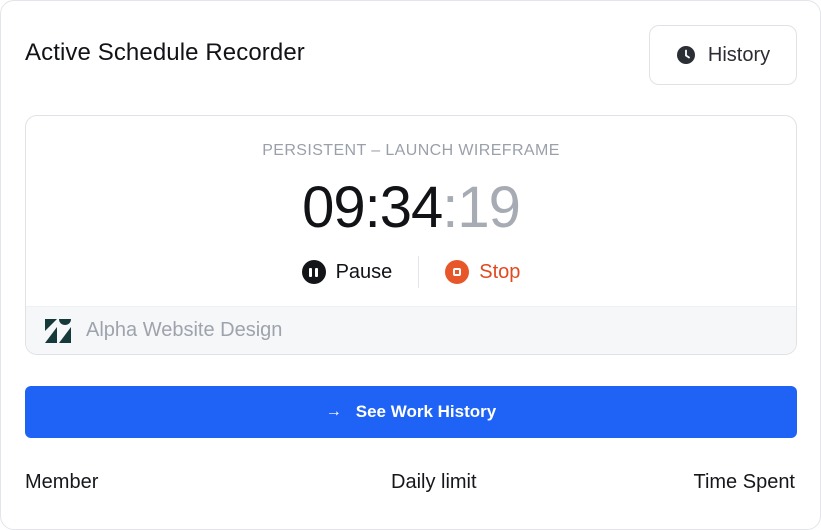  I want to click on clock-icon, so click(685, 55).